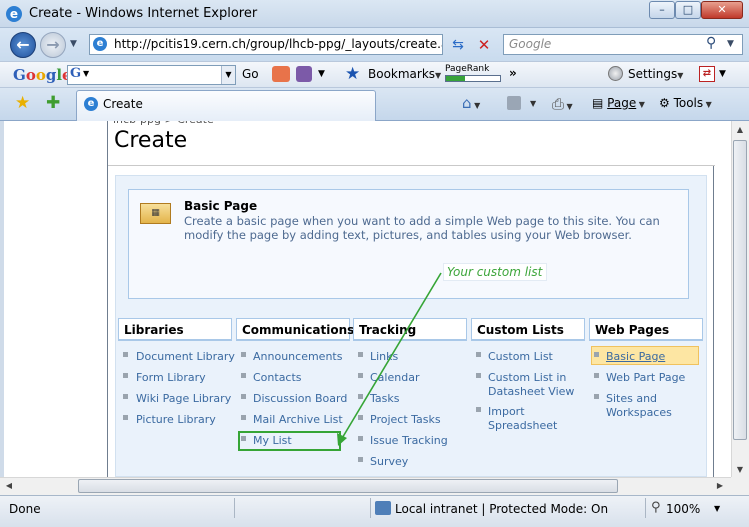  I want to click on annotation-arrow, so click(389, 359).